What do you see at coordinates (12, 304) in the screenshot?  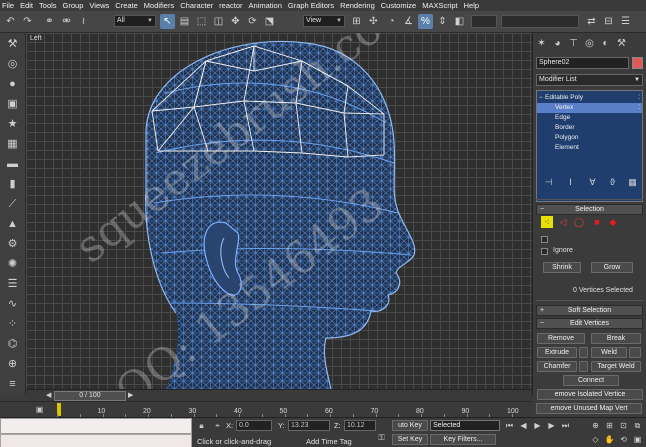 I see `helix-icon: ∿` at bounding box center [12, 304].